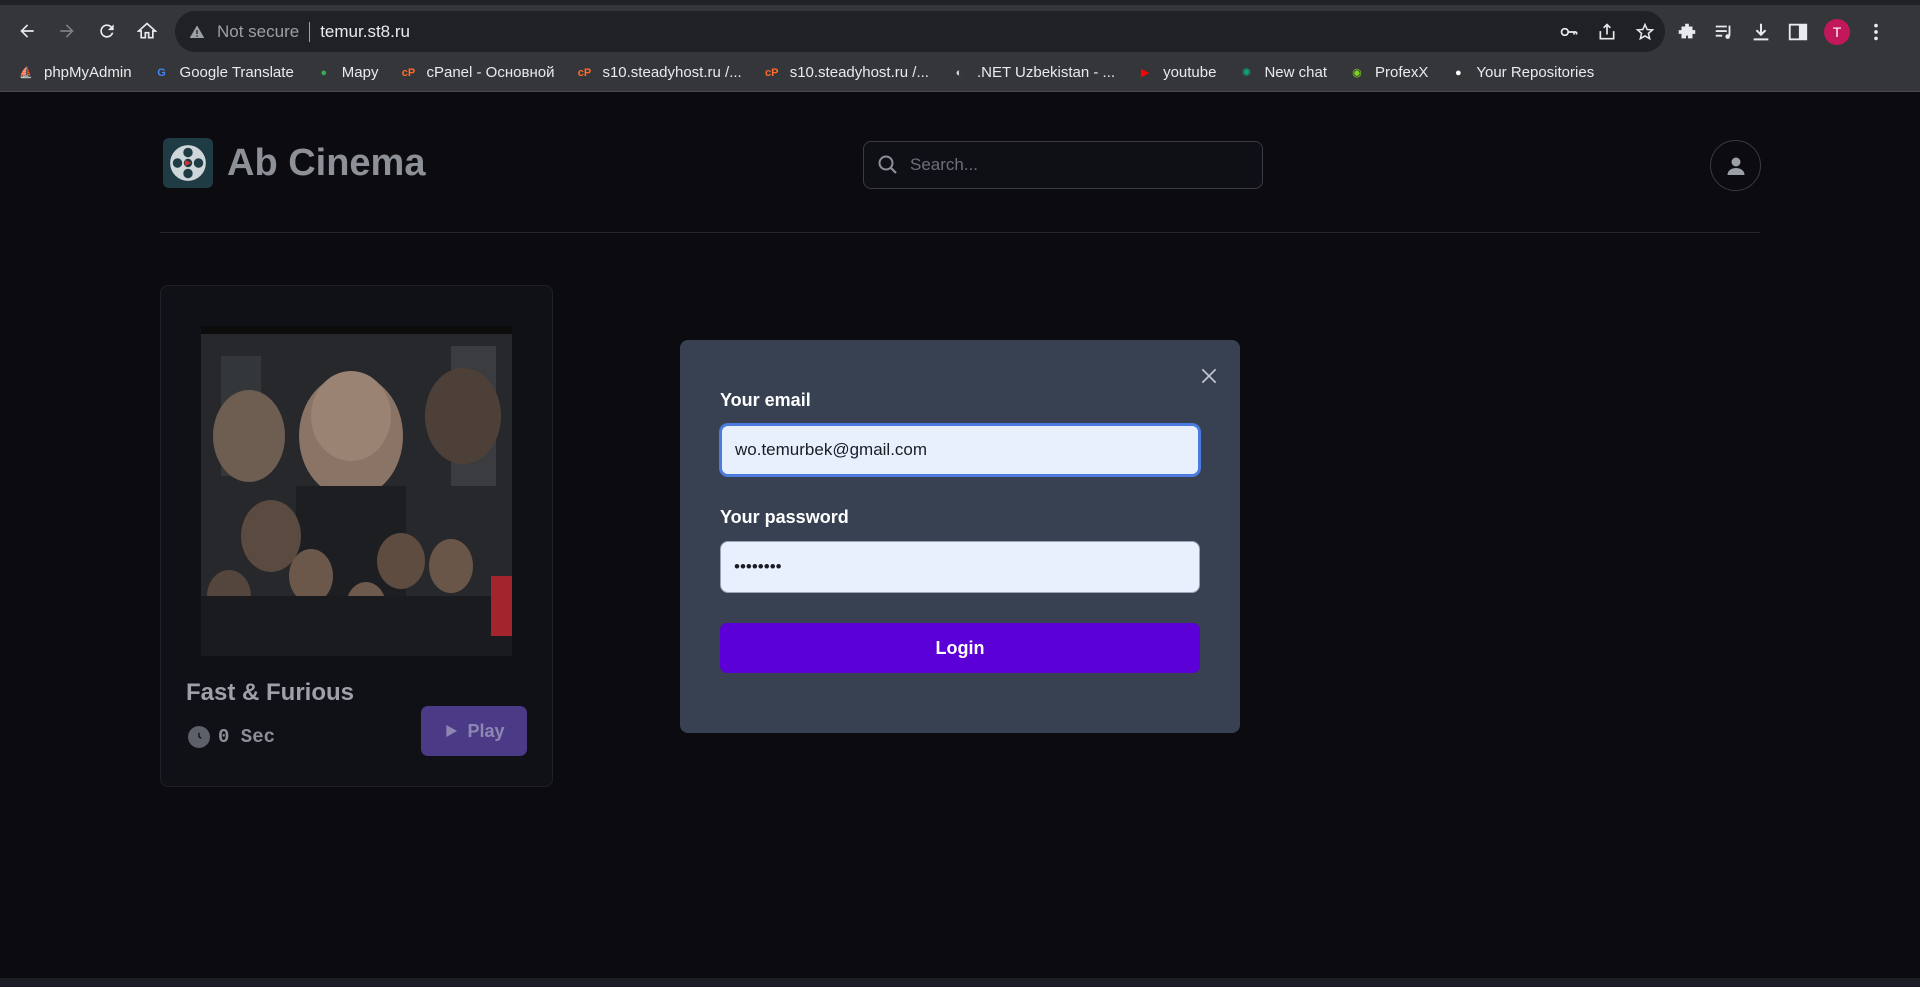 The width and height of the screenshot is (1920, 987). Describe the element at coordinates (360, 72) in the screenshot. I see `bookmark-label: Mapy` at that location.